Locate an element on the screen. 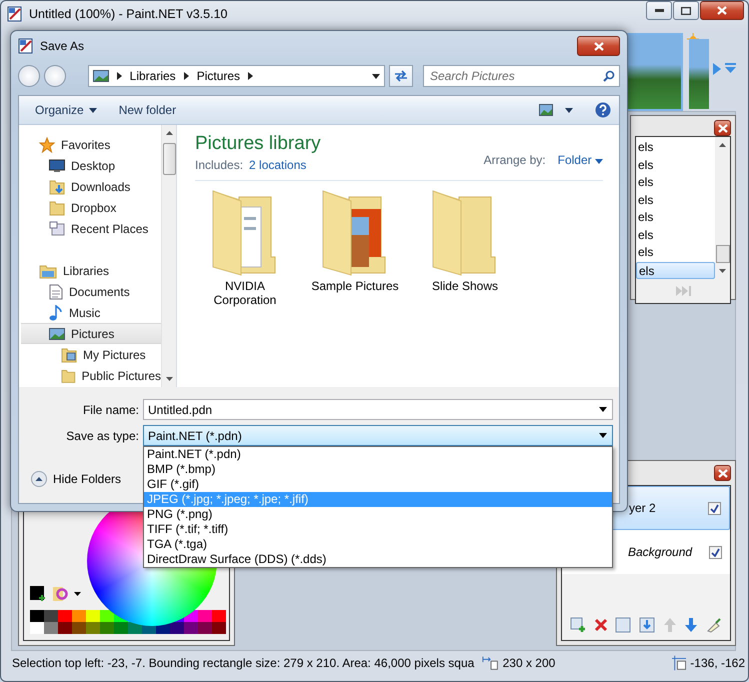 The height and width of the screenshot is (682, 749). layer-name: yer 2 is located at coordinates (643, 508).